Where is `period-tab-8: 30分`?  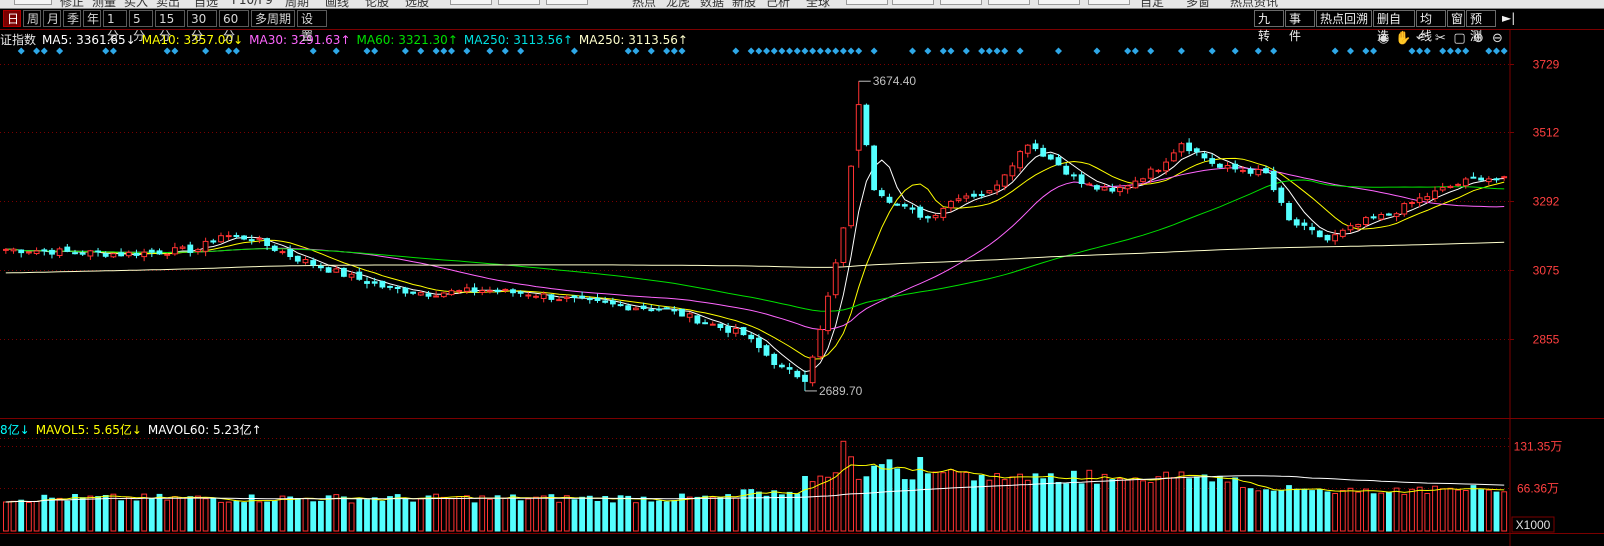
period-tab-8: 30分 is located at coordinates (202, 26).